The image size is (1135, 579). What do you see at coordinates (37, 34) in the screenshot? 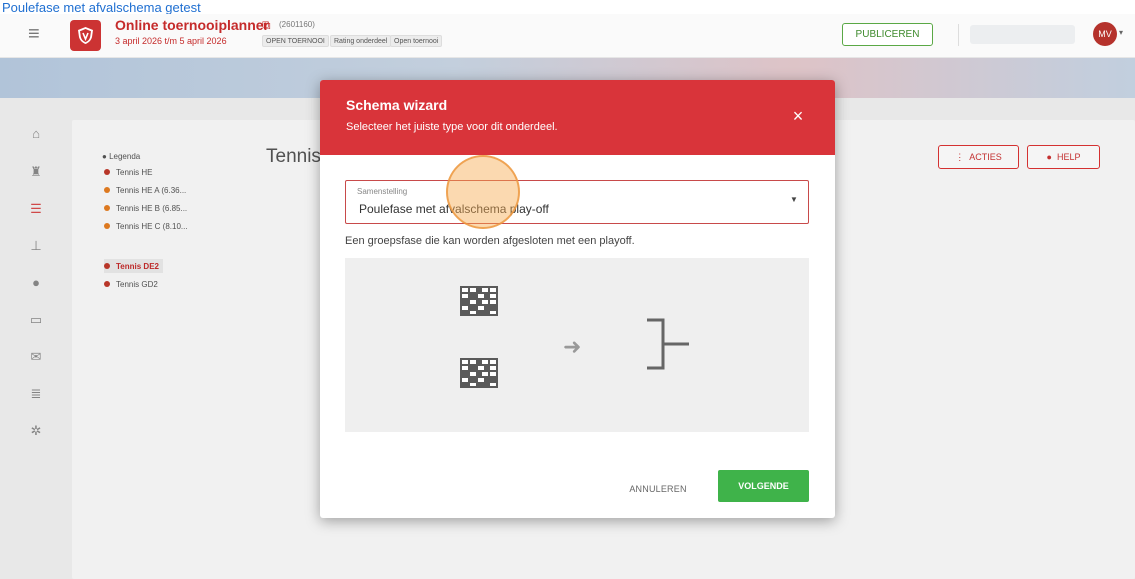
I see `hamburger-menu-icon: ≡` at bounding box center [37, 34].